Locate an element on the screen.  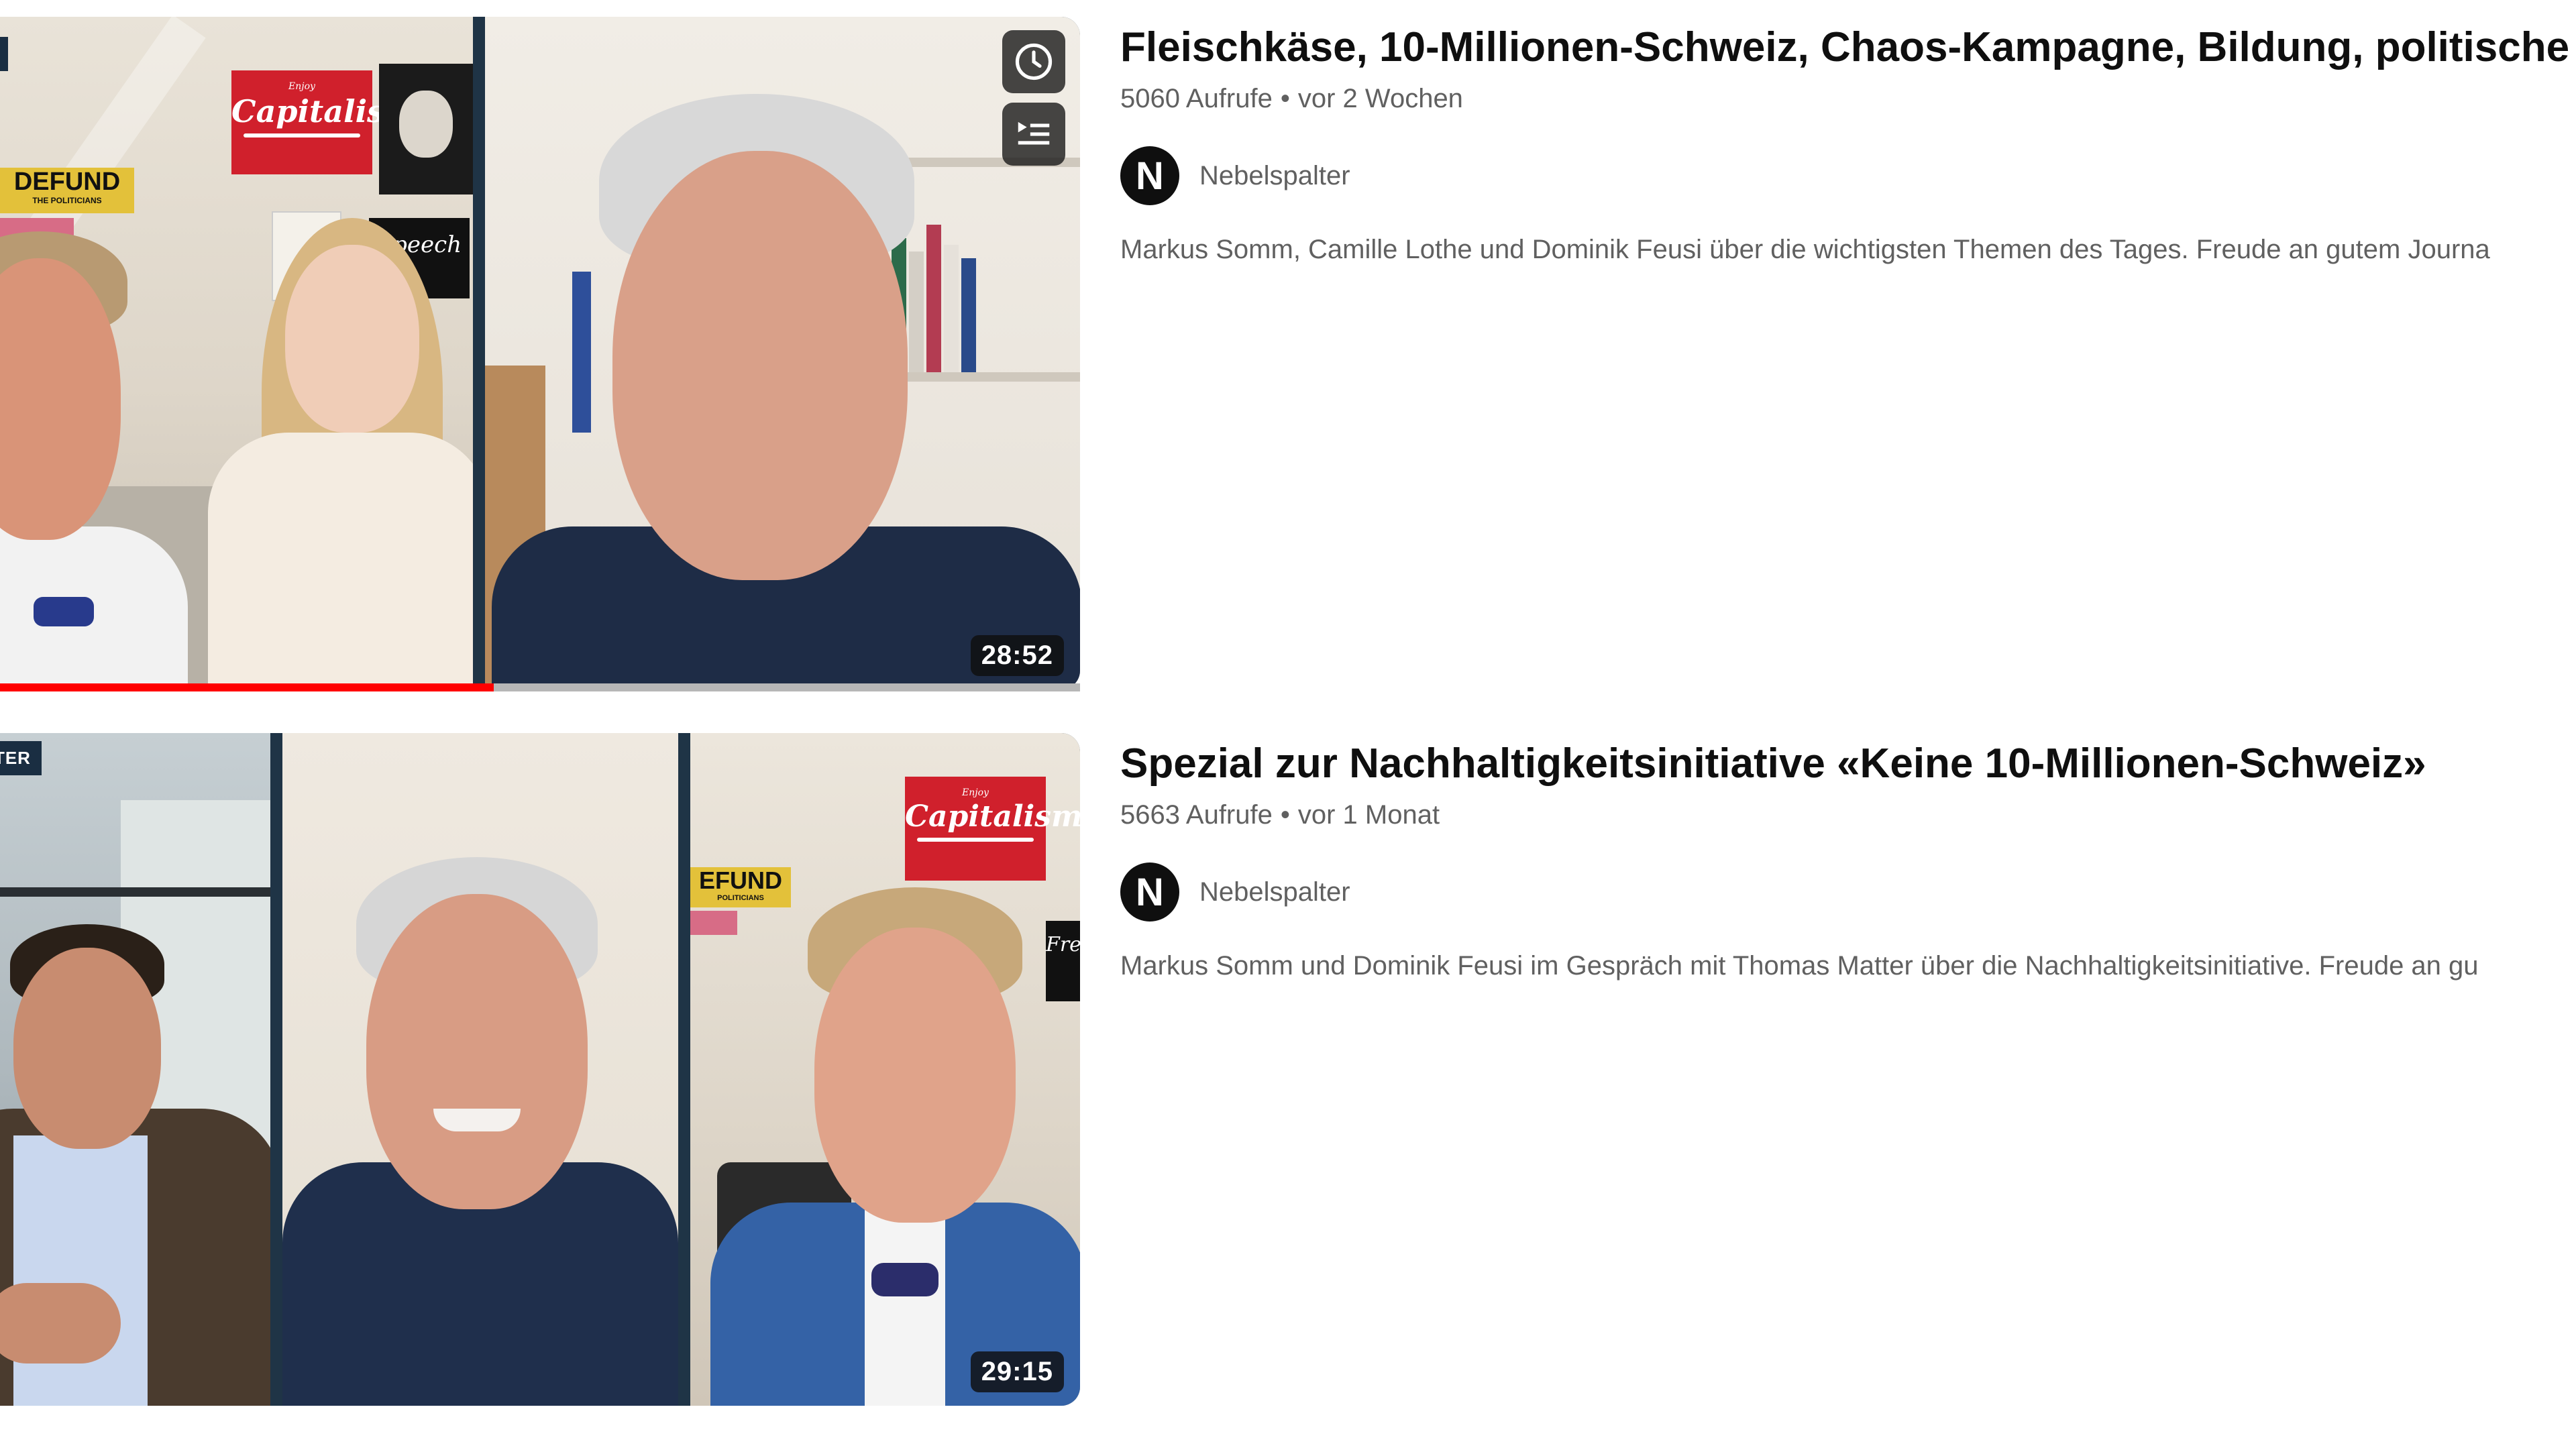
watch-later-button is located at coordinates (1033, 61).